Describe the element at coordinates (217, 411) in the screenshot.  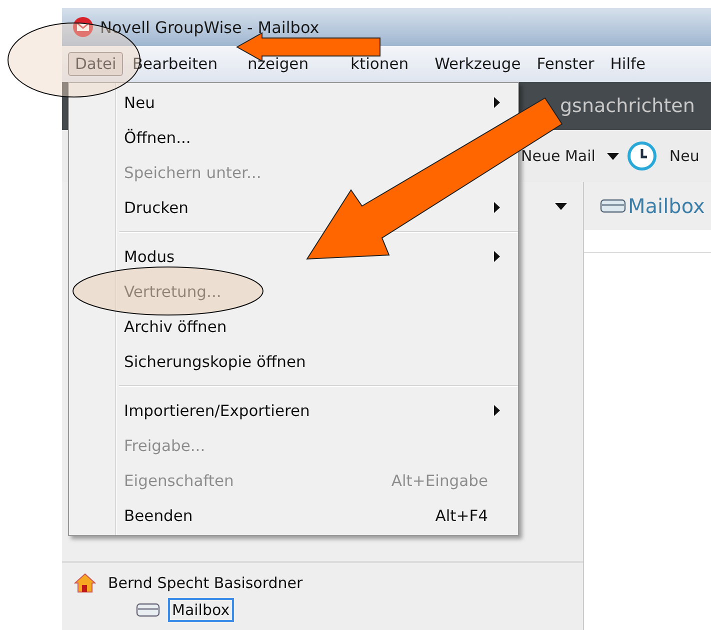
I see `menu-item: Importieren/Exportieren` at that location.